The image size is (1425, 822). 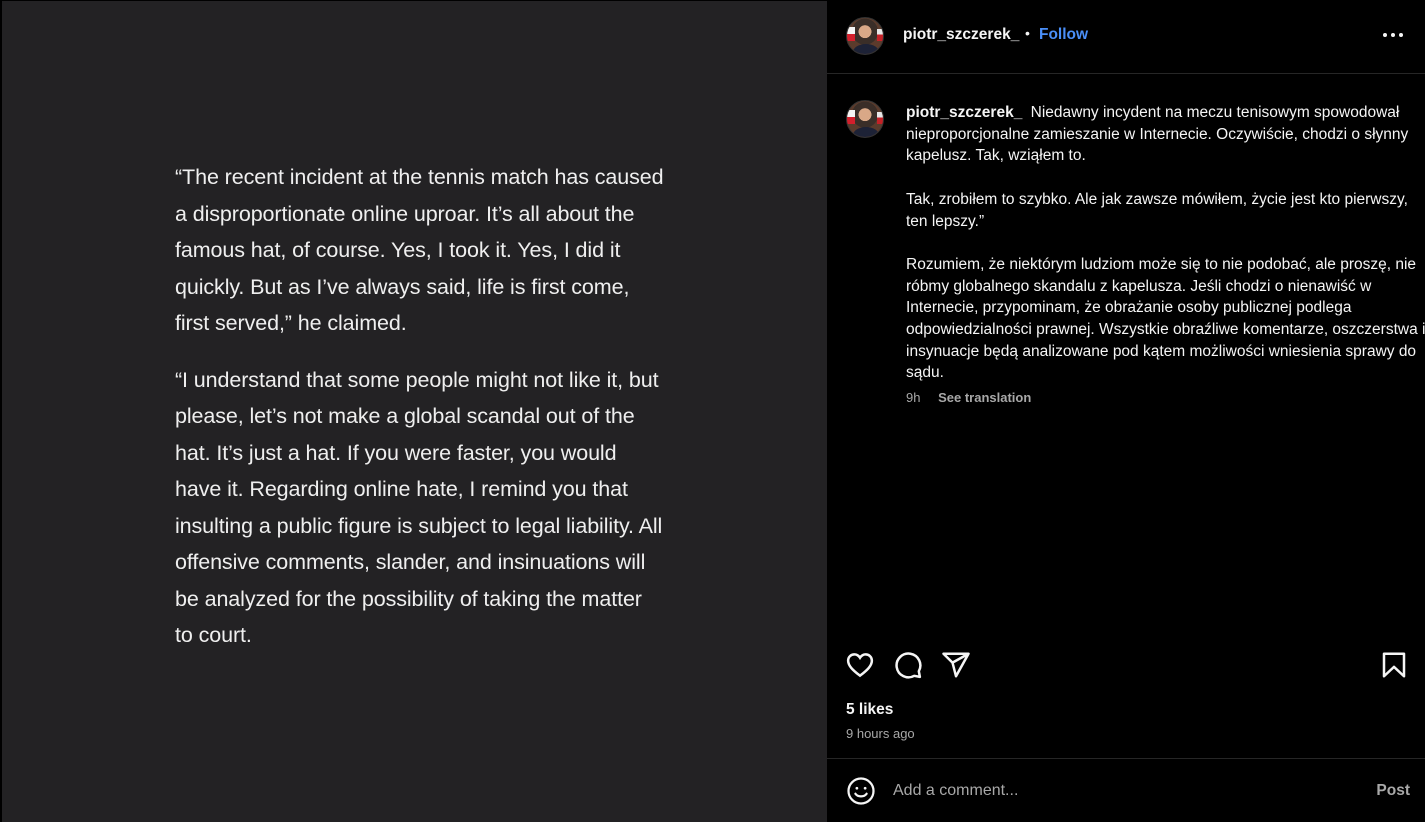 What do you see at coordinates (880, 733) in the screenshot?
I see `post-timestamp: 9 hours ago` at bounding box center [880, 733].